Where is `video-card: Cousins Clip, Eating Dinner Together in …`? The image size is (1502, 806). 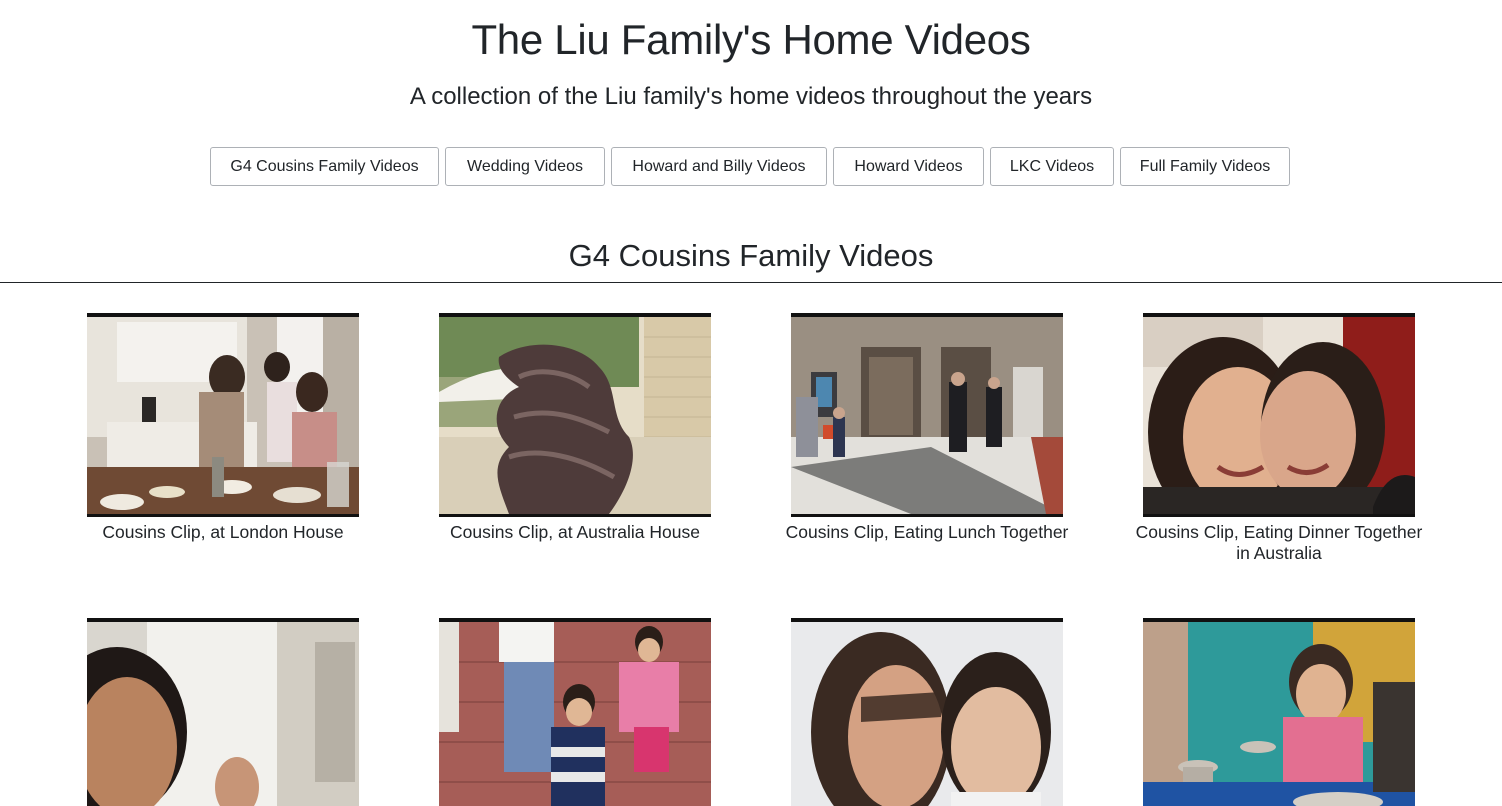
video-card: Cousins Clip, Eating Dinner Together in … is located at coordinates (1279, 438).